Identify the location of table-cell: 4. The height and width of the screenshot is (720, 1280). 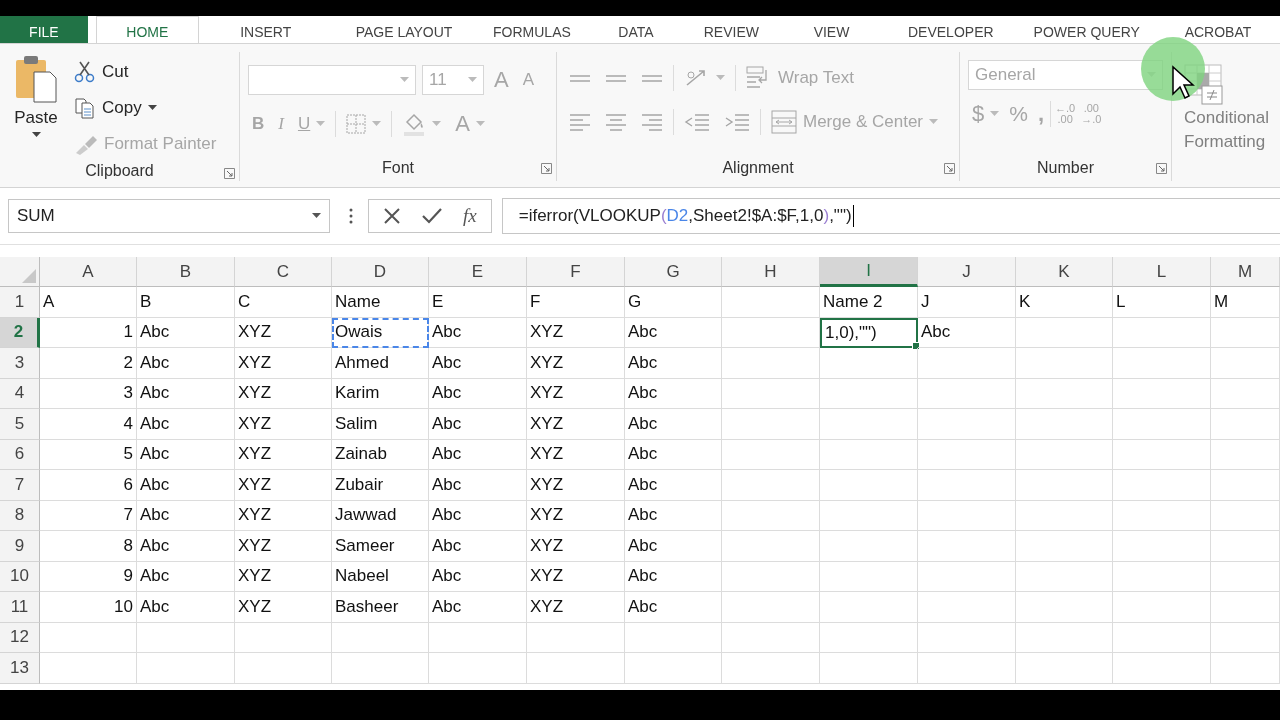
(88, 424).